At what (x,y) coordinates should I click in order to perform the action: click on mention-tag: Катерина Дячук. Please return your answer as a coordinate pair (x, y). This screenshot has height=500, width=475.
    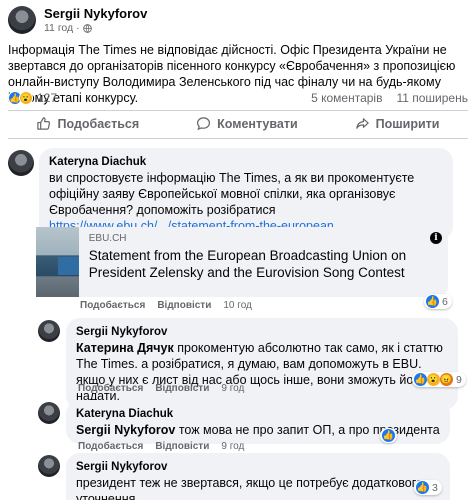
    Looking at the image, I should click on (125, 348).